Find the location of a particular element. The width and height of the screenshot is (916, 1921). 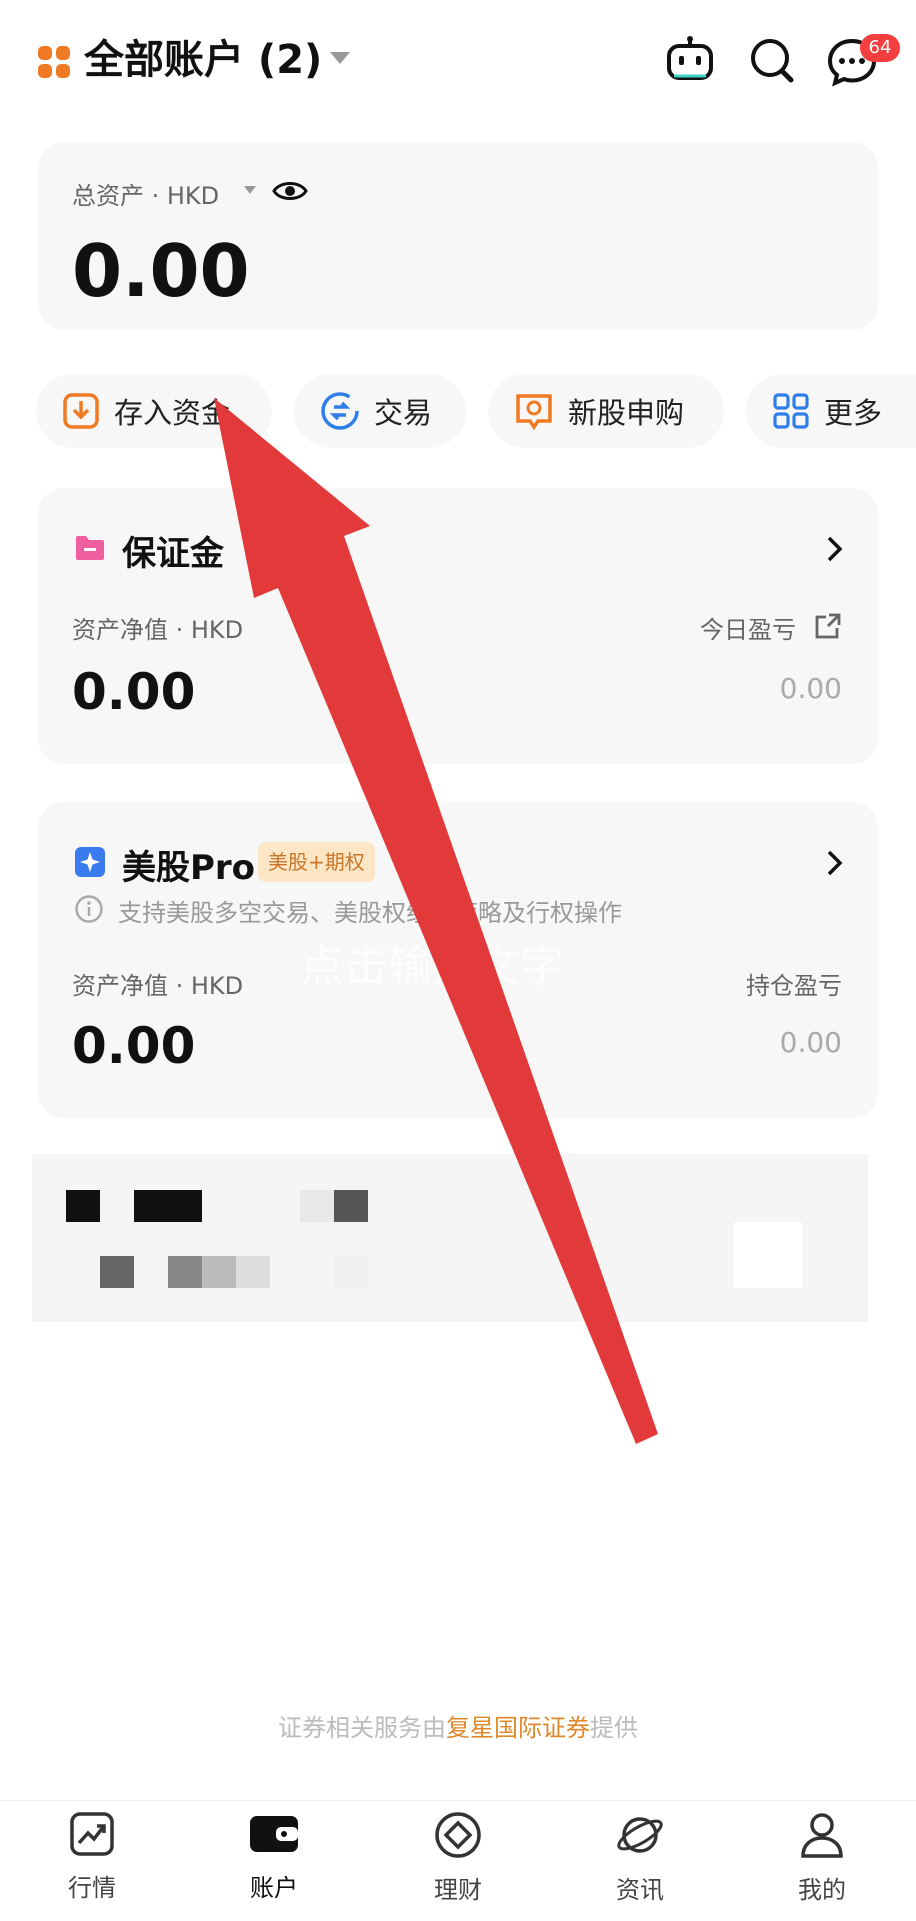

us-pro-description-head: 支持美股多空交易、美股 is located at coordinates (250, 913).